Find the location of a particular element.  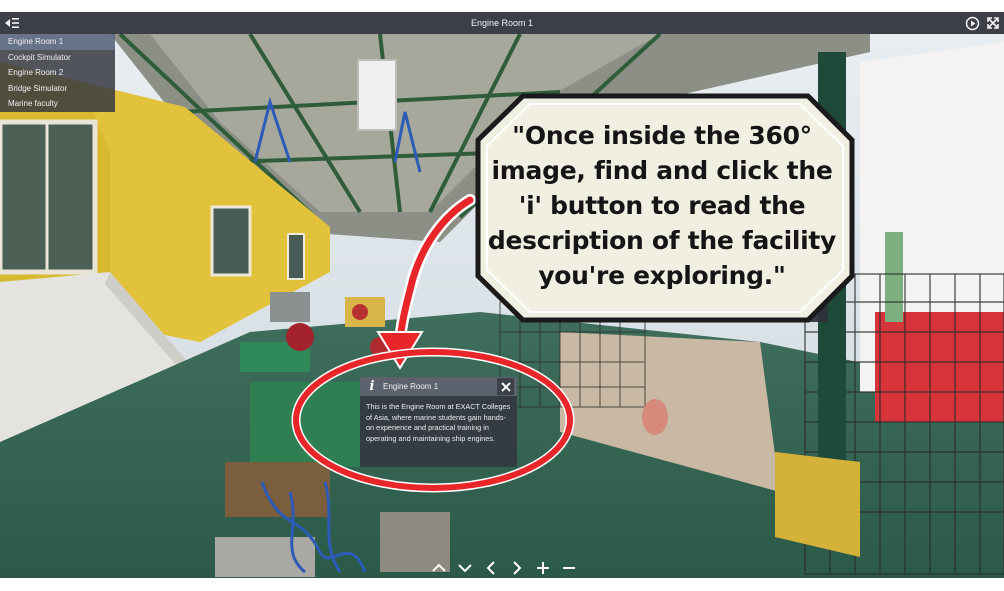

hotspot-label: ator is located at coordinates (809, 314).